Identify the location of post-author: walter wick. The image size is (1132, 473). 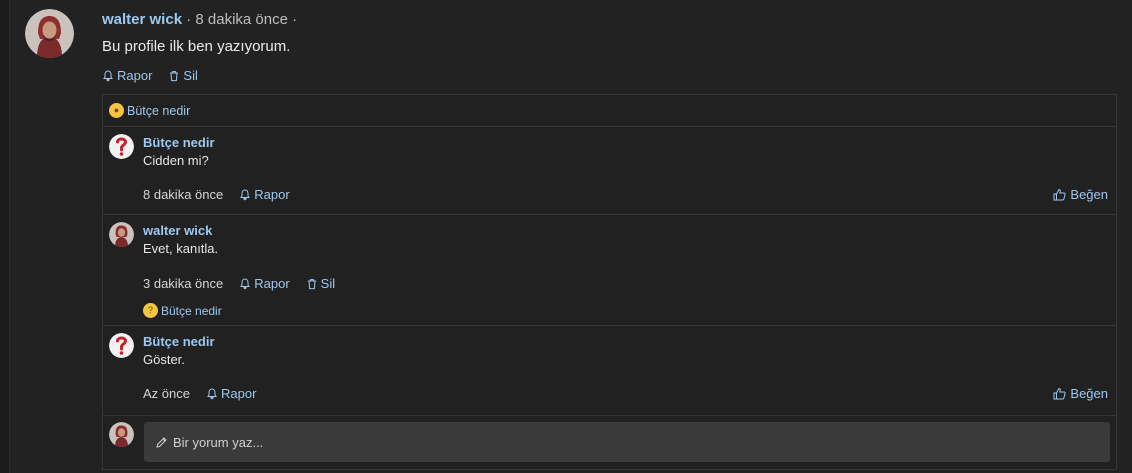
(142, 19).